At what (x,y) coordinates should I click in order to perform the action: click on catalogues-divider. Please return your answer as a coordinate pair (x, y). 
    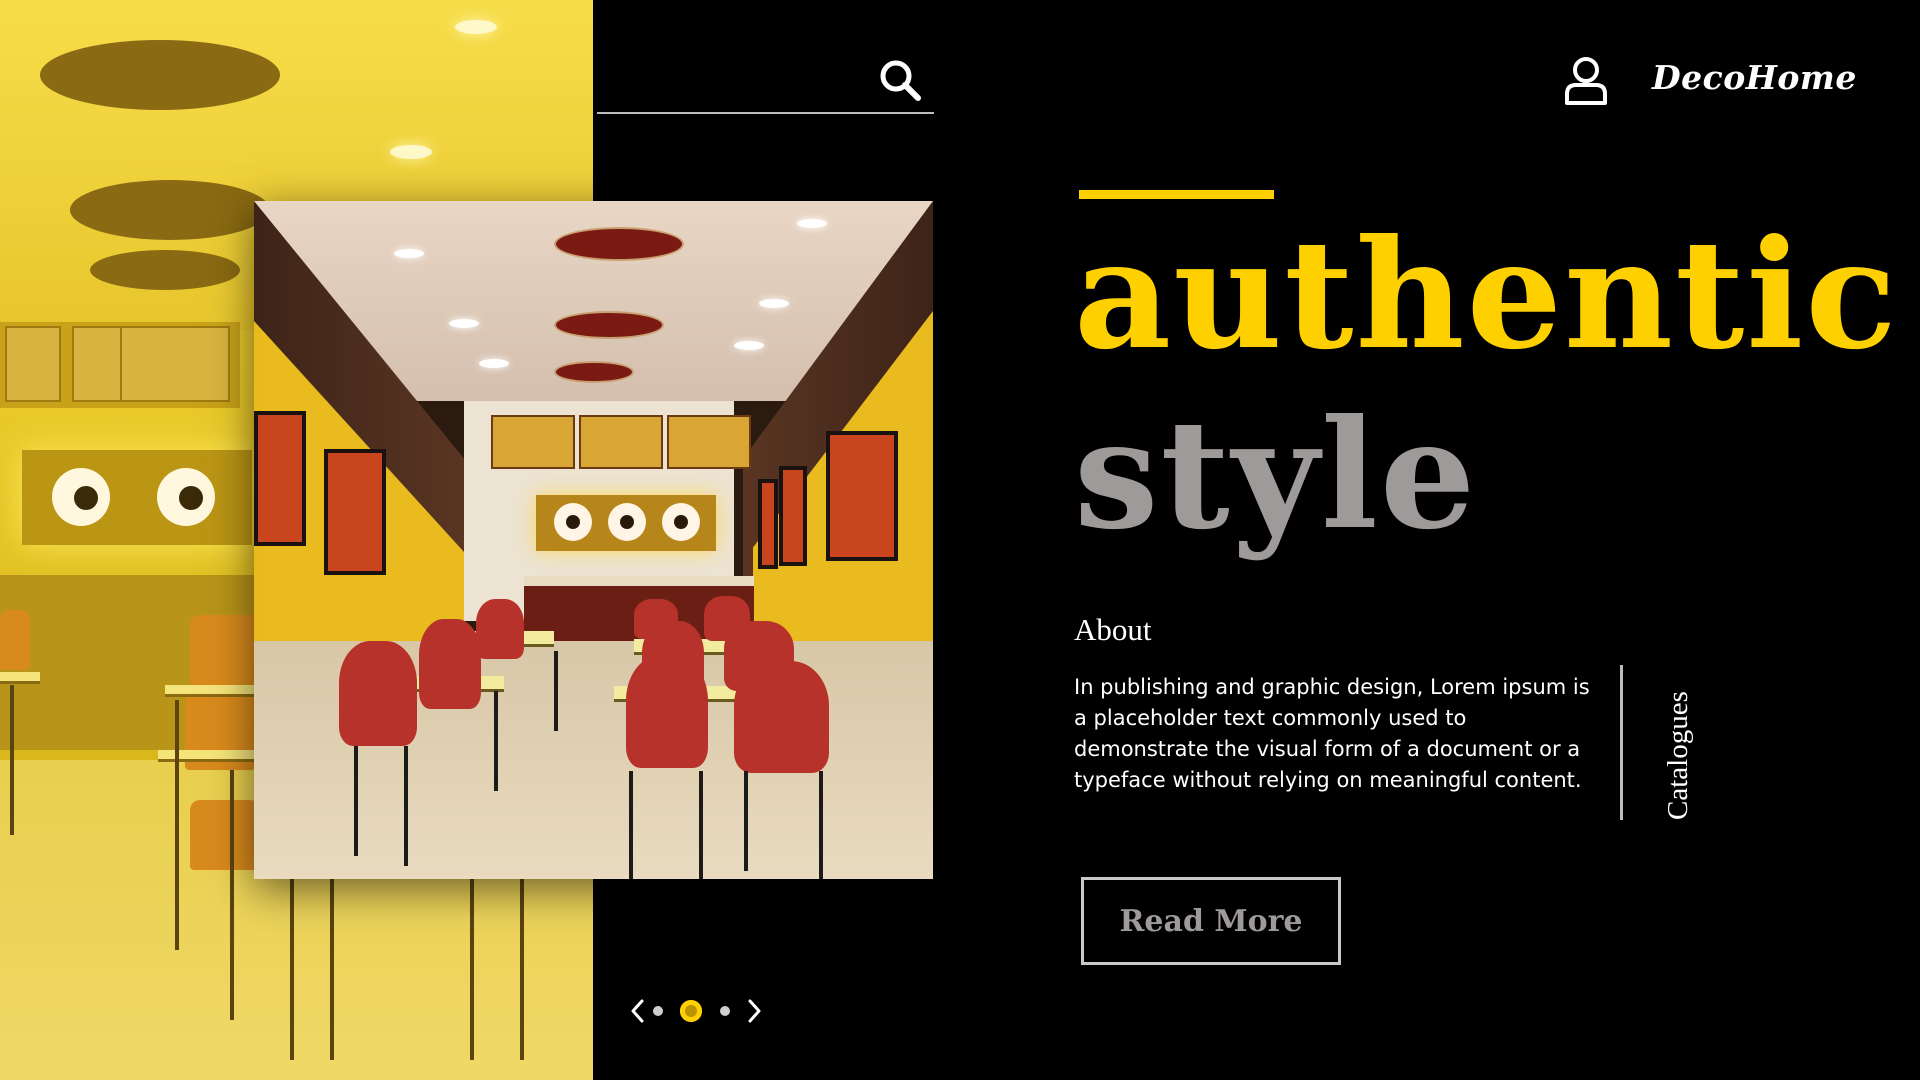
    Looking at the image, I should click on (1621, 742).